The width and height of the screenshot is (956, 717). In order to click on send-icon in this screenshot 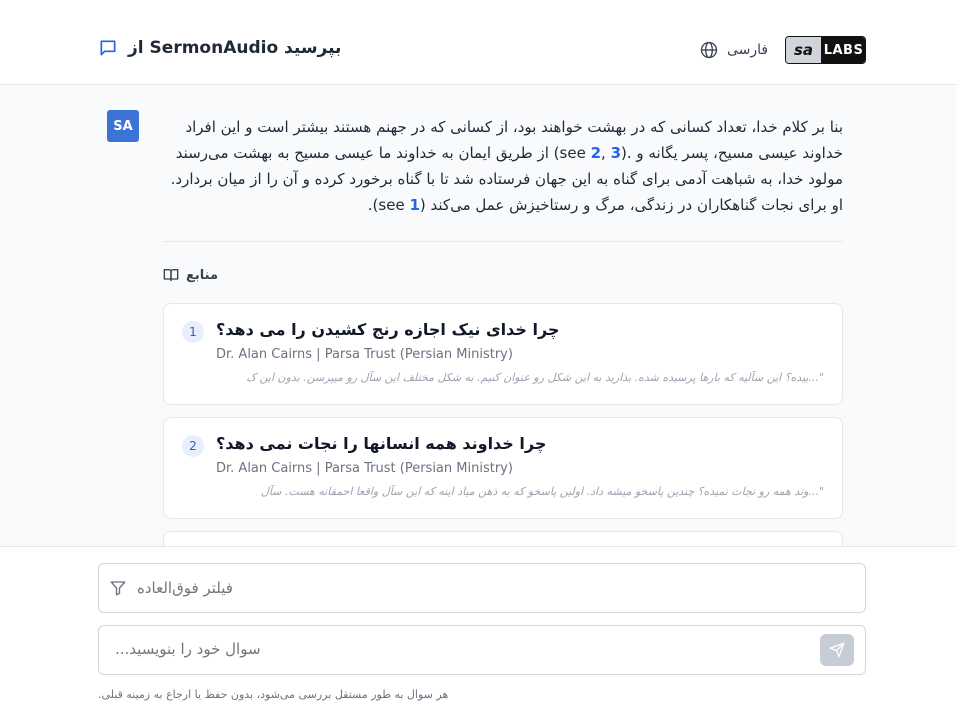, I will do `click(837, 650)`.